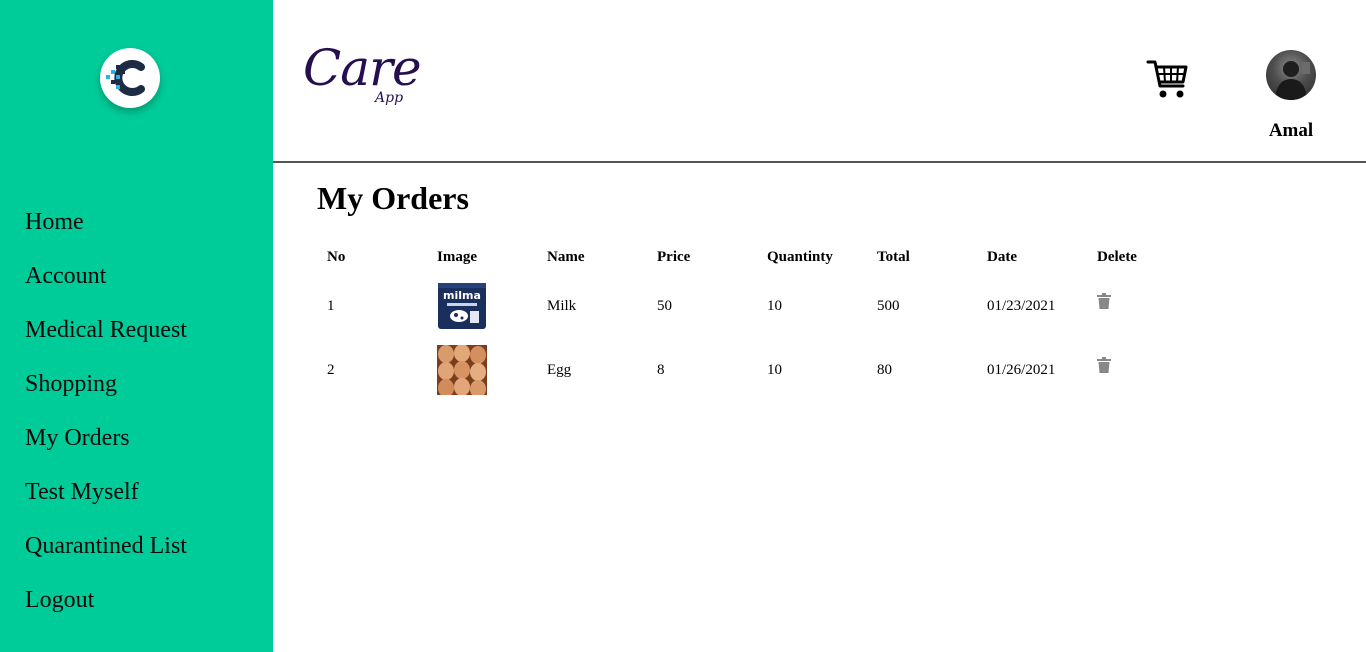 The height and width of the screenshot is (652, 1366). What do you see at coordinates (1291, 130) in the screenshot?
I see `username: Amal` at bounding box center [1291, 130].